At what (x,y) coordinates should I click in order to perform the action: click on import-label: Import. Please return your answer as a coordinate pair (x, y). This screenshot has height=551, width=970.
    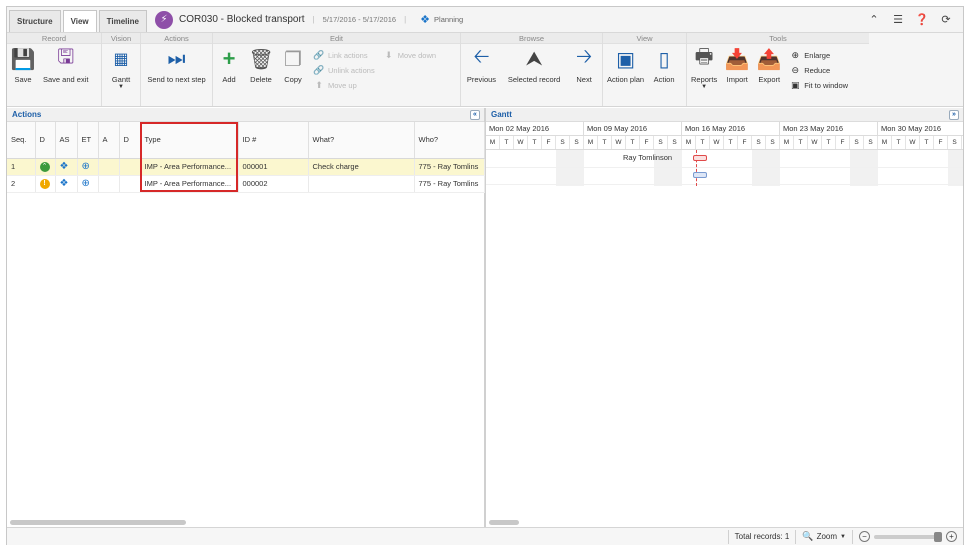
    Looking at the image, I should click on (737, 79).